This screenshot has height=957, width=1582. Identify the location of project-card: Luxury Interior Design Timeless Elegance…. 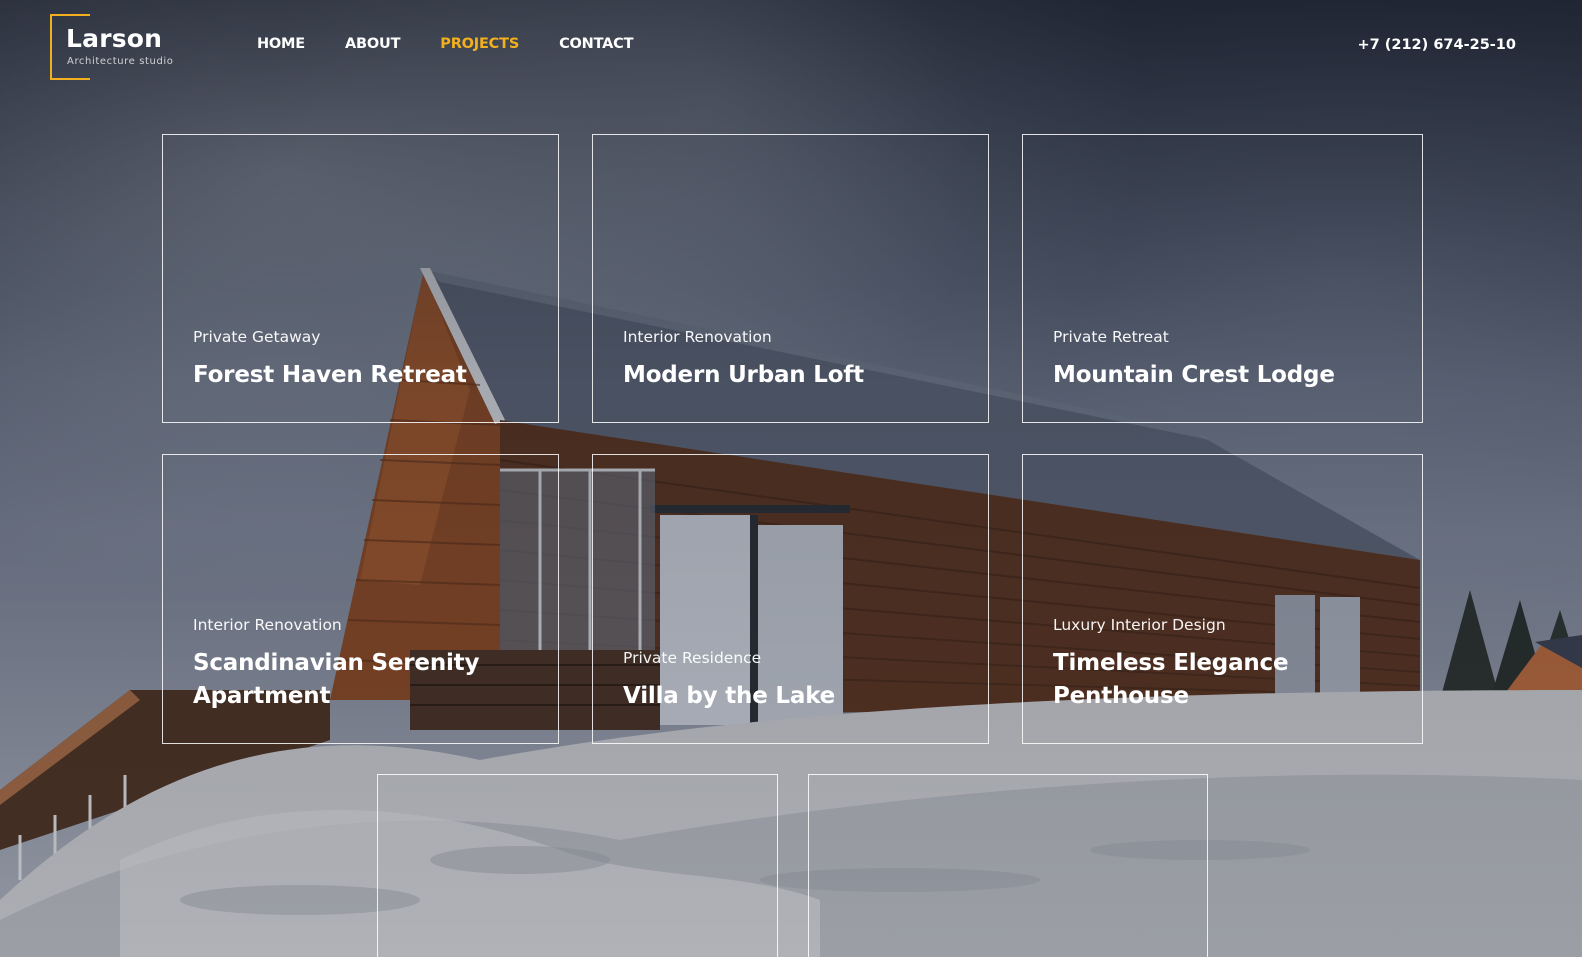
(1222, 599).